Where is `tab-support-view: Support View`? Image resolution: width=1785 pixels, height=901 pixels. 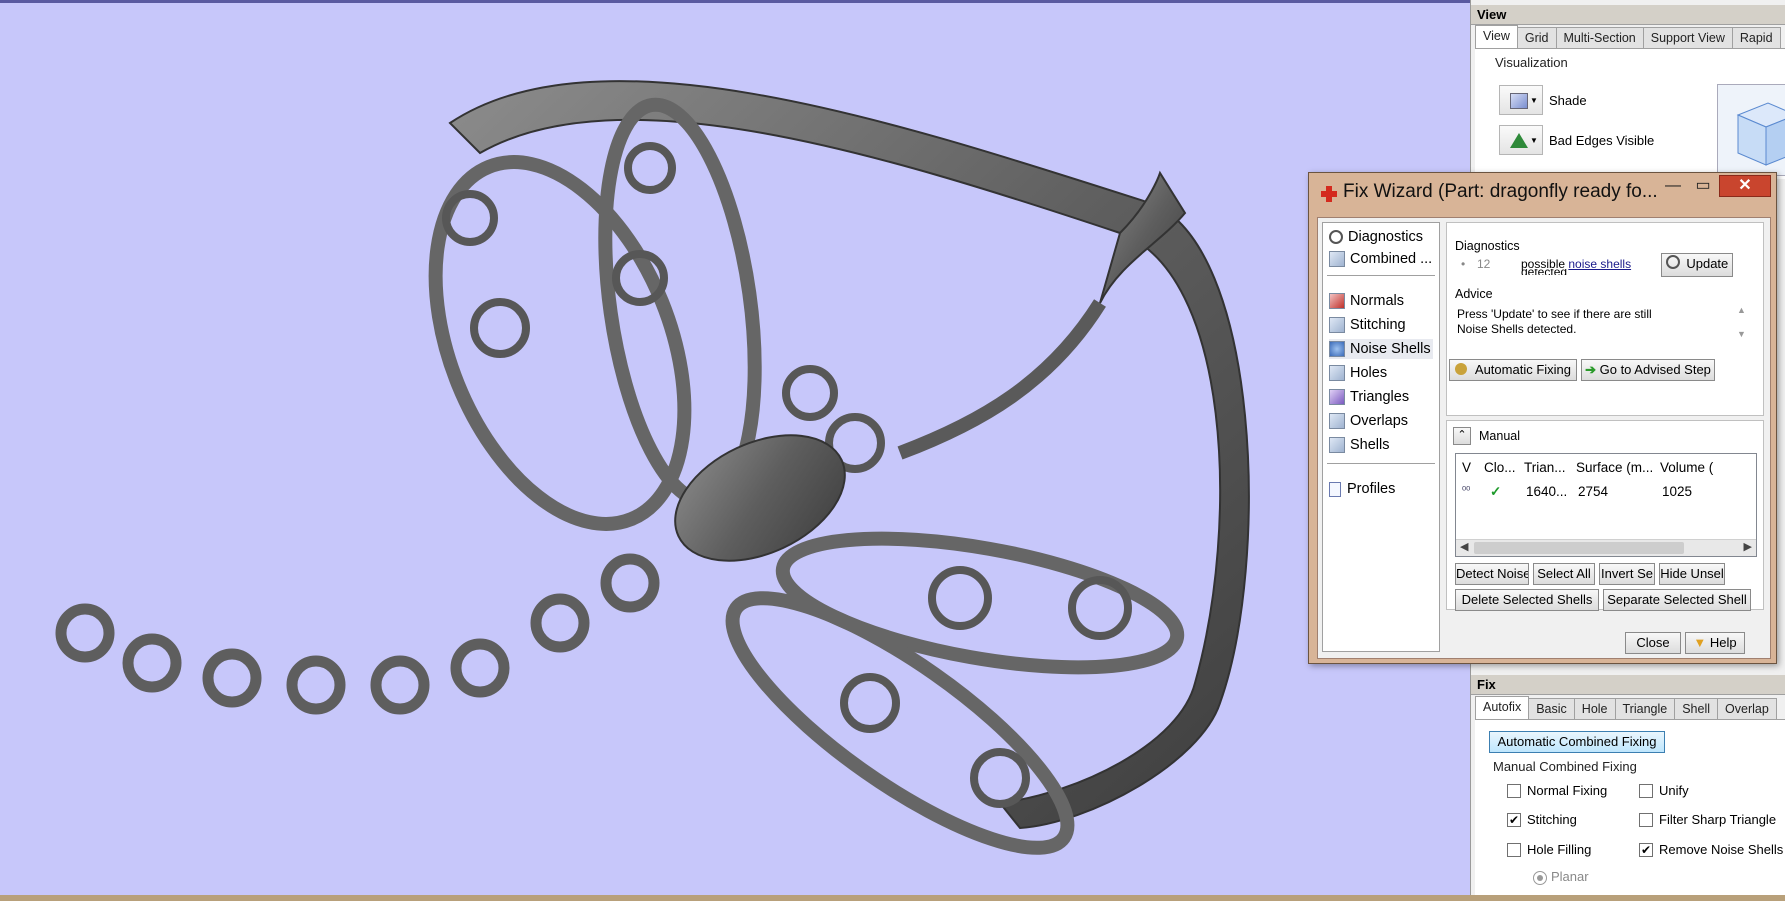
tab-support-view: Support View is located at coordinates (1687, 37).